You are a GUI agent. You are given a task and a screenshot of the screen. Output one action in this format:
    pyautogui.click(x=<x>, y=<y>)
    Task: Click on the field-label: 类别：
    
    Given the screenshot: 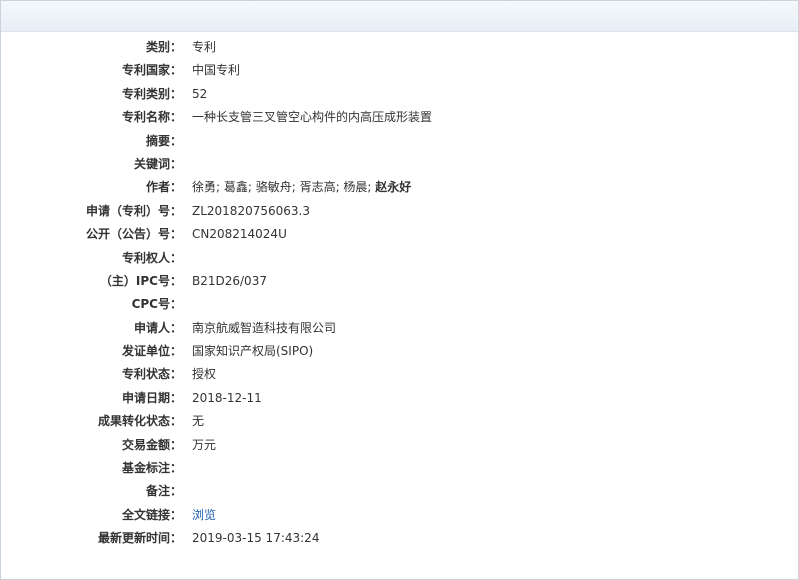 What is the action you would take?
    pyautogui.click(x=163, y=47)
    